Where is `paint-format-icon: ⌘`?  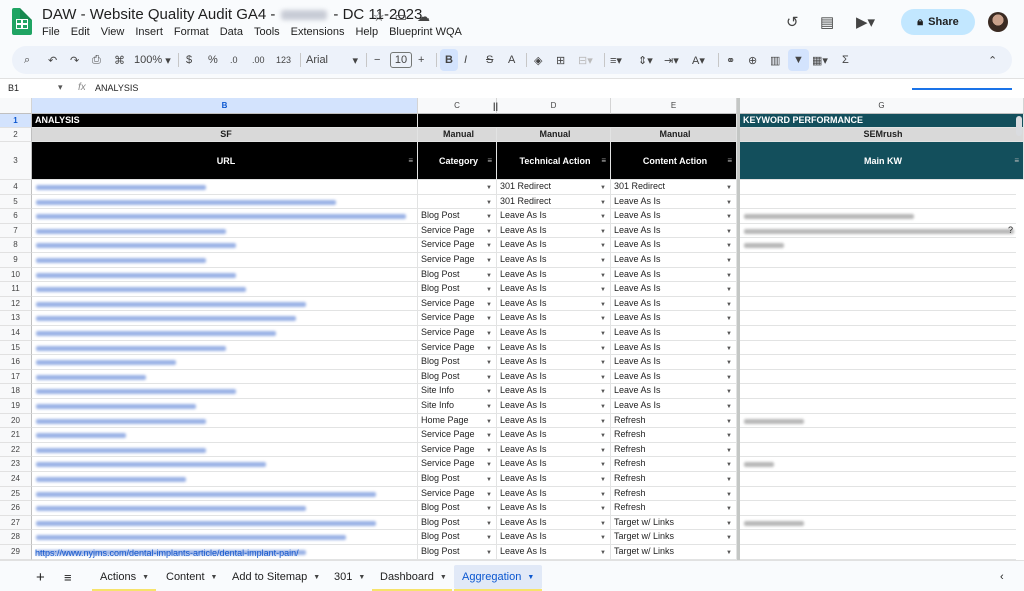 paint-format-icon: ⌘ is located at coordinates (119, 60).